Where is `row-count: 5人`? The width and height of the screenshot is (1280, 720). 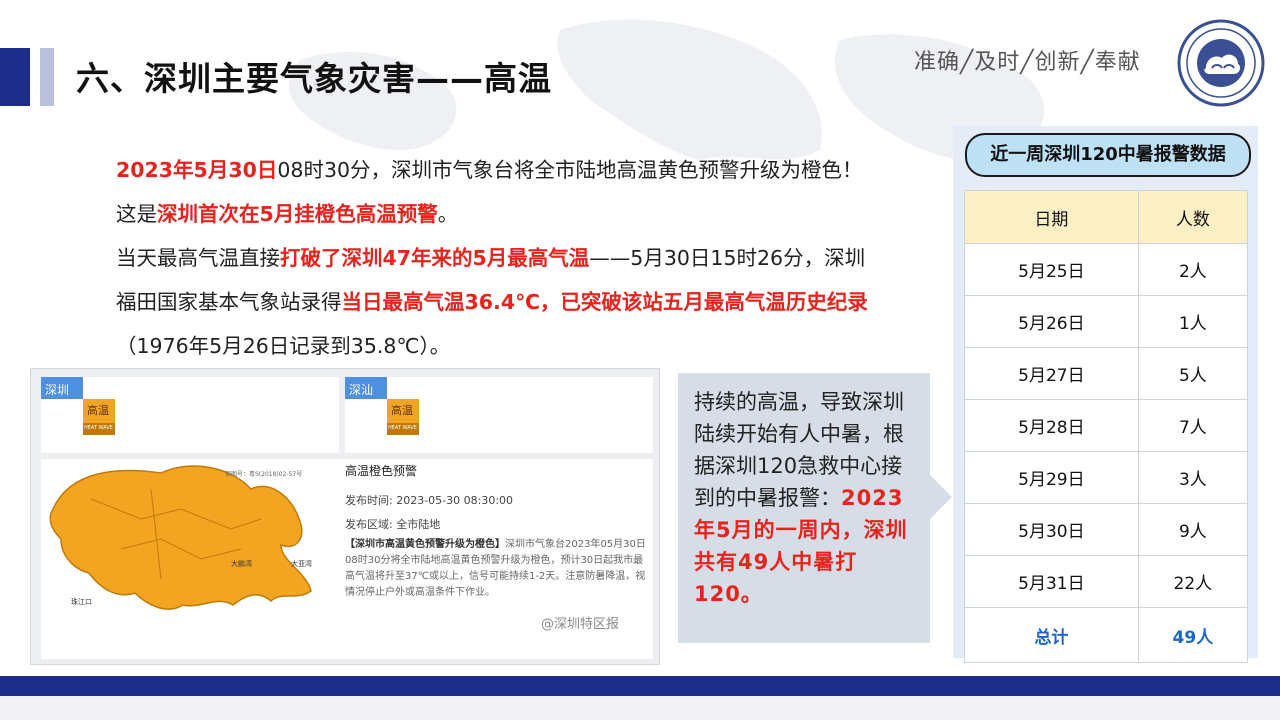
row-count: 5人 is located at coordinates (1193, 373).